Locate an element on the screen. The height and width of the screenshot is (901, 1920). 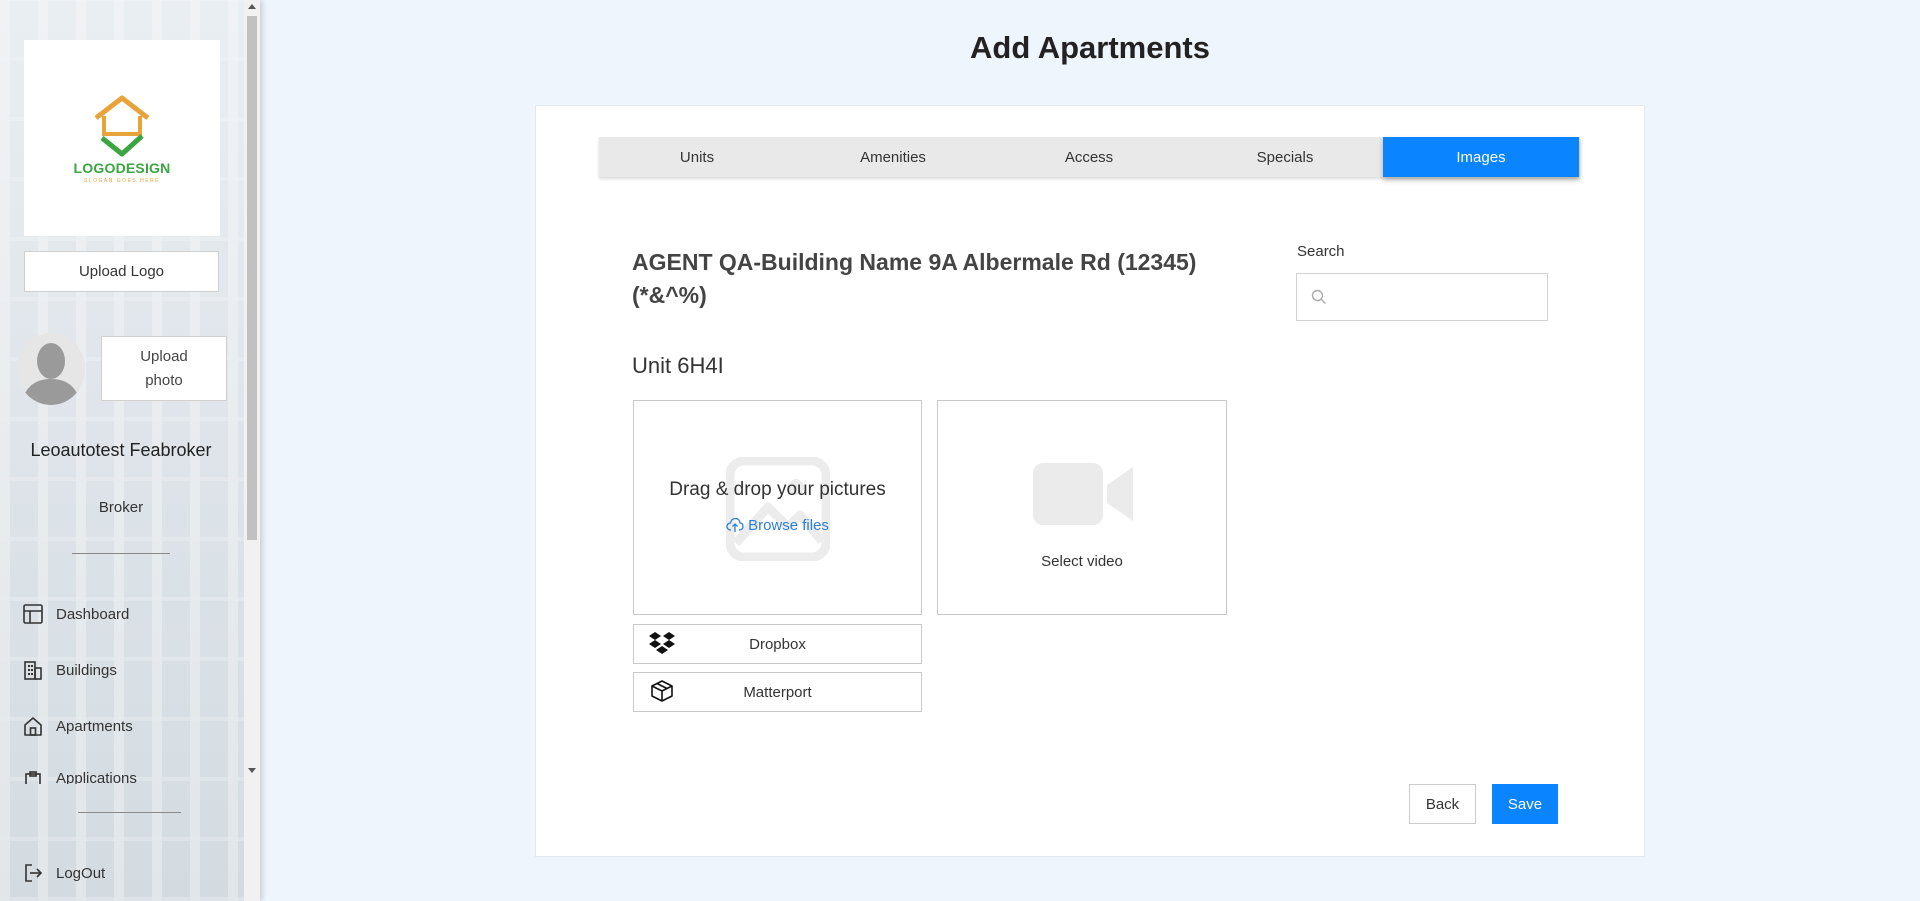
matterport-label: Matterport is located at coordinates (777, 692).